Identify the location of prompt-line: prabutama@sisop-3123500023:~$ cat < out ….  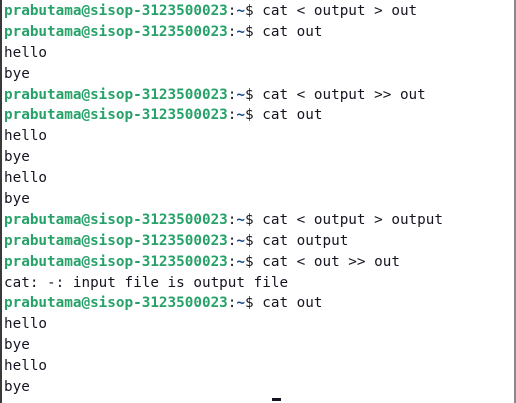
(258, 262).